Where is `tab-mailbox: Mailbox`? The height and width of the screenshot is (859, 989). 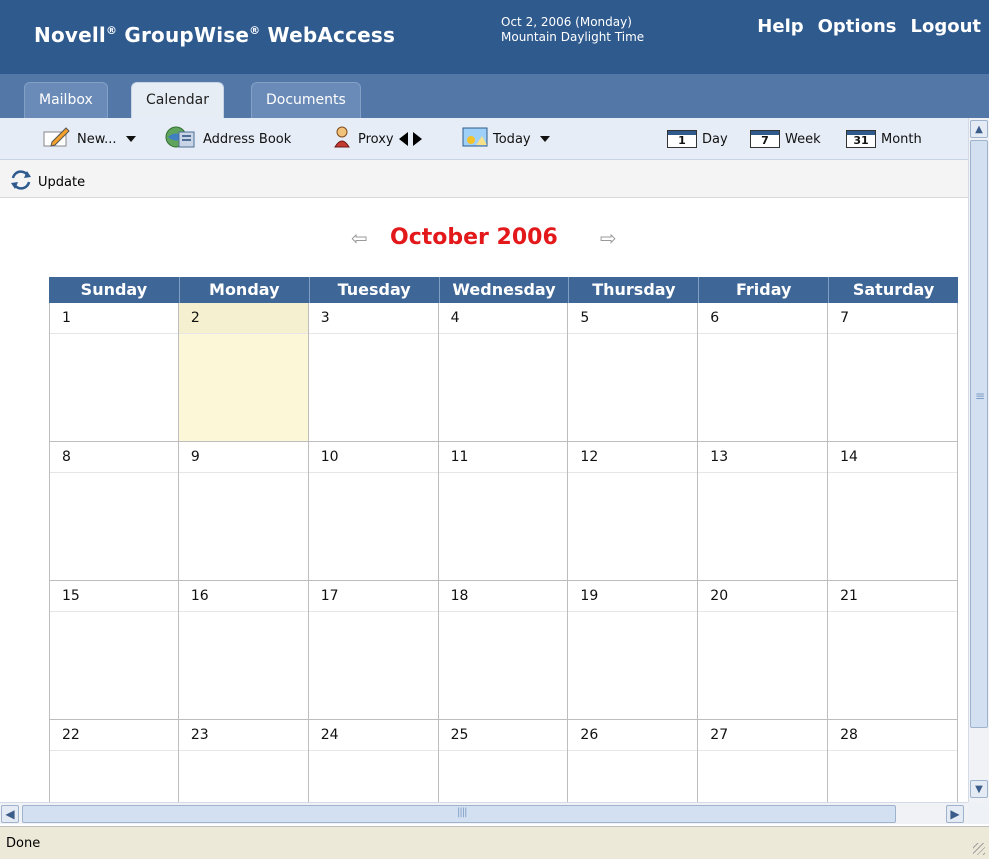 tab-mailbox: Mailbox is located at coordinates (66, 100).